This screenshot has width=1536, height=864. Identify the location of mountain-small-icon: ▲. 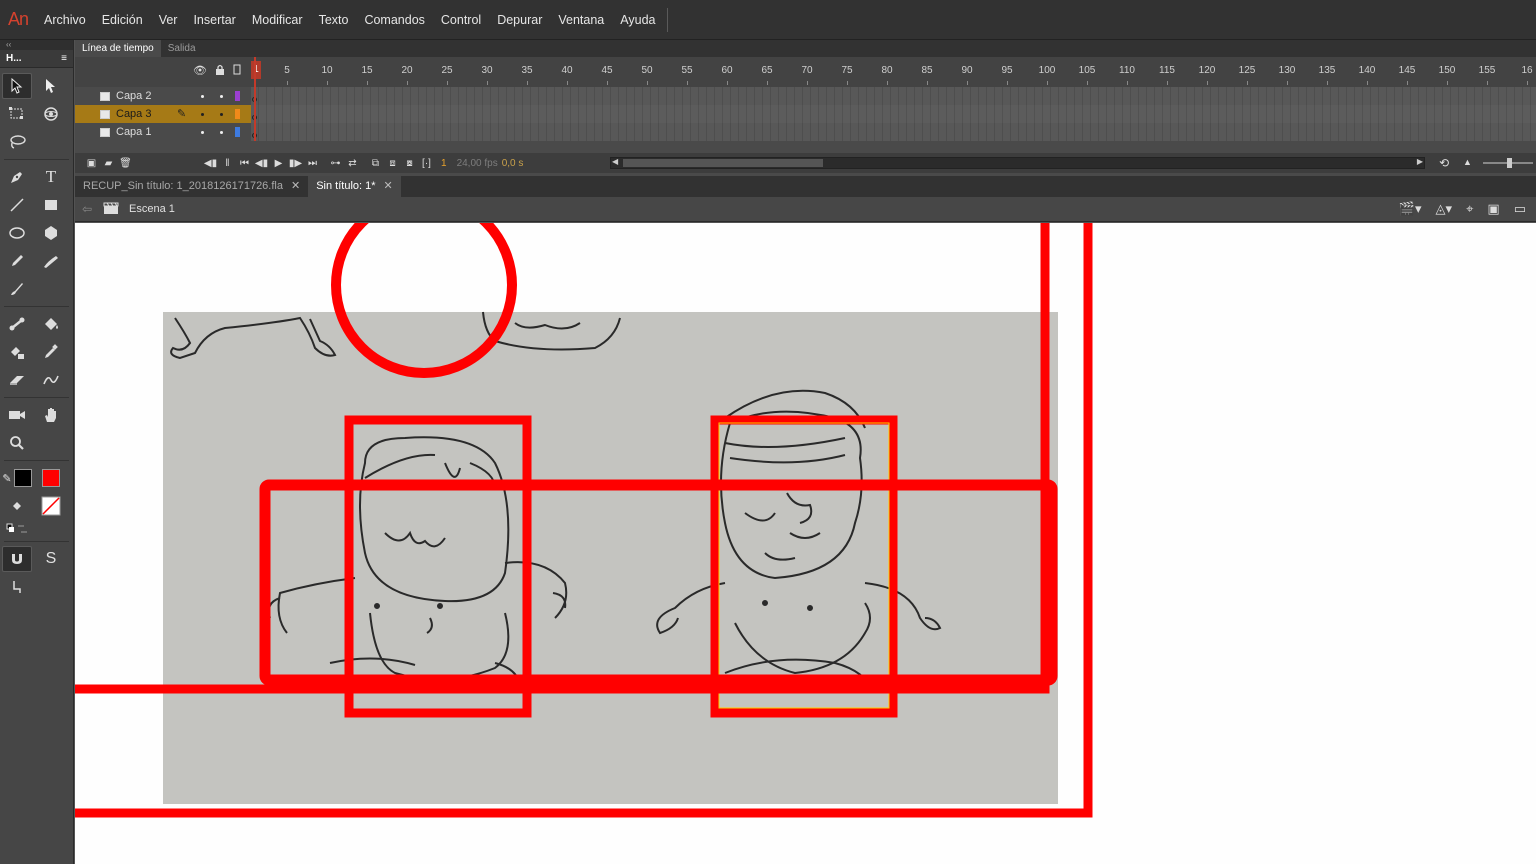
(1467, 162).